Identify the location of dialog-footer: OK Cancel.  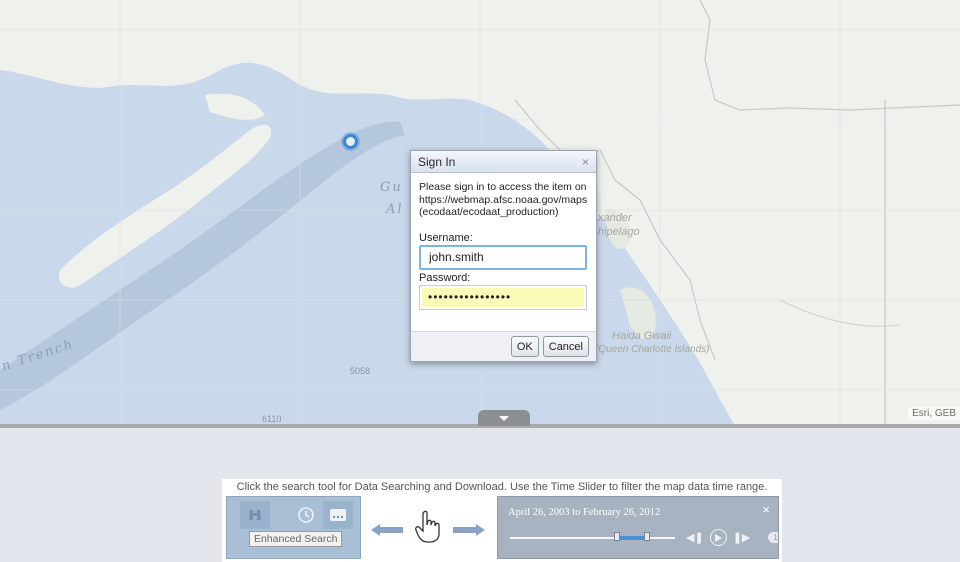
(503, 346).